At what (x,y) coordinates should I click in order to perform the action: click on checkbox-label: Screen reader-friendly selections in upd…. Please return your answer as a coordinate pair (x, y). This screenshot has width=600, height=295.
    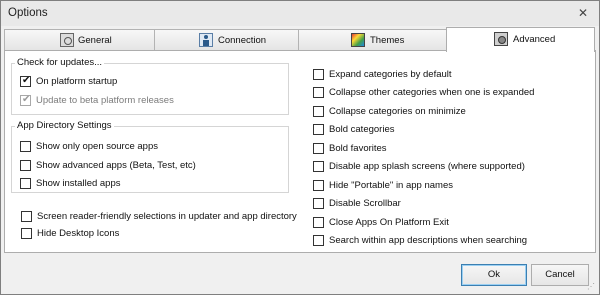
    Looking at the image, I should click on (167, 216).